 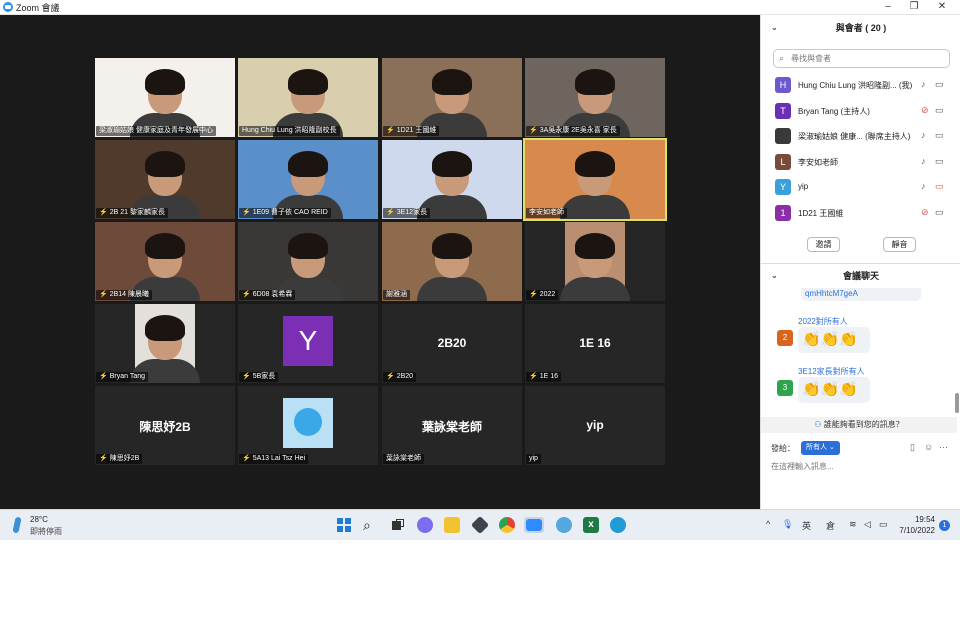 I want to click on wifi-icon: ≋, so click(x=853, y=524).